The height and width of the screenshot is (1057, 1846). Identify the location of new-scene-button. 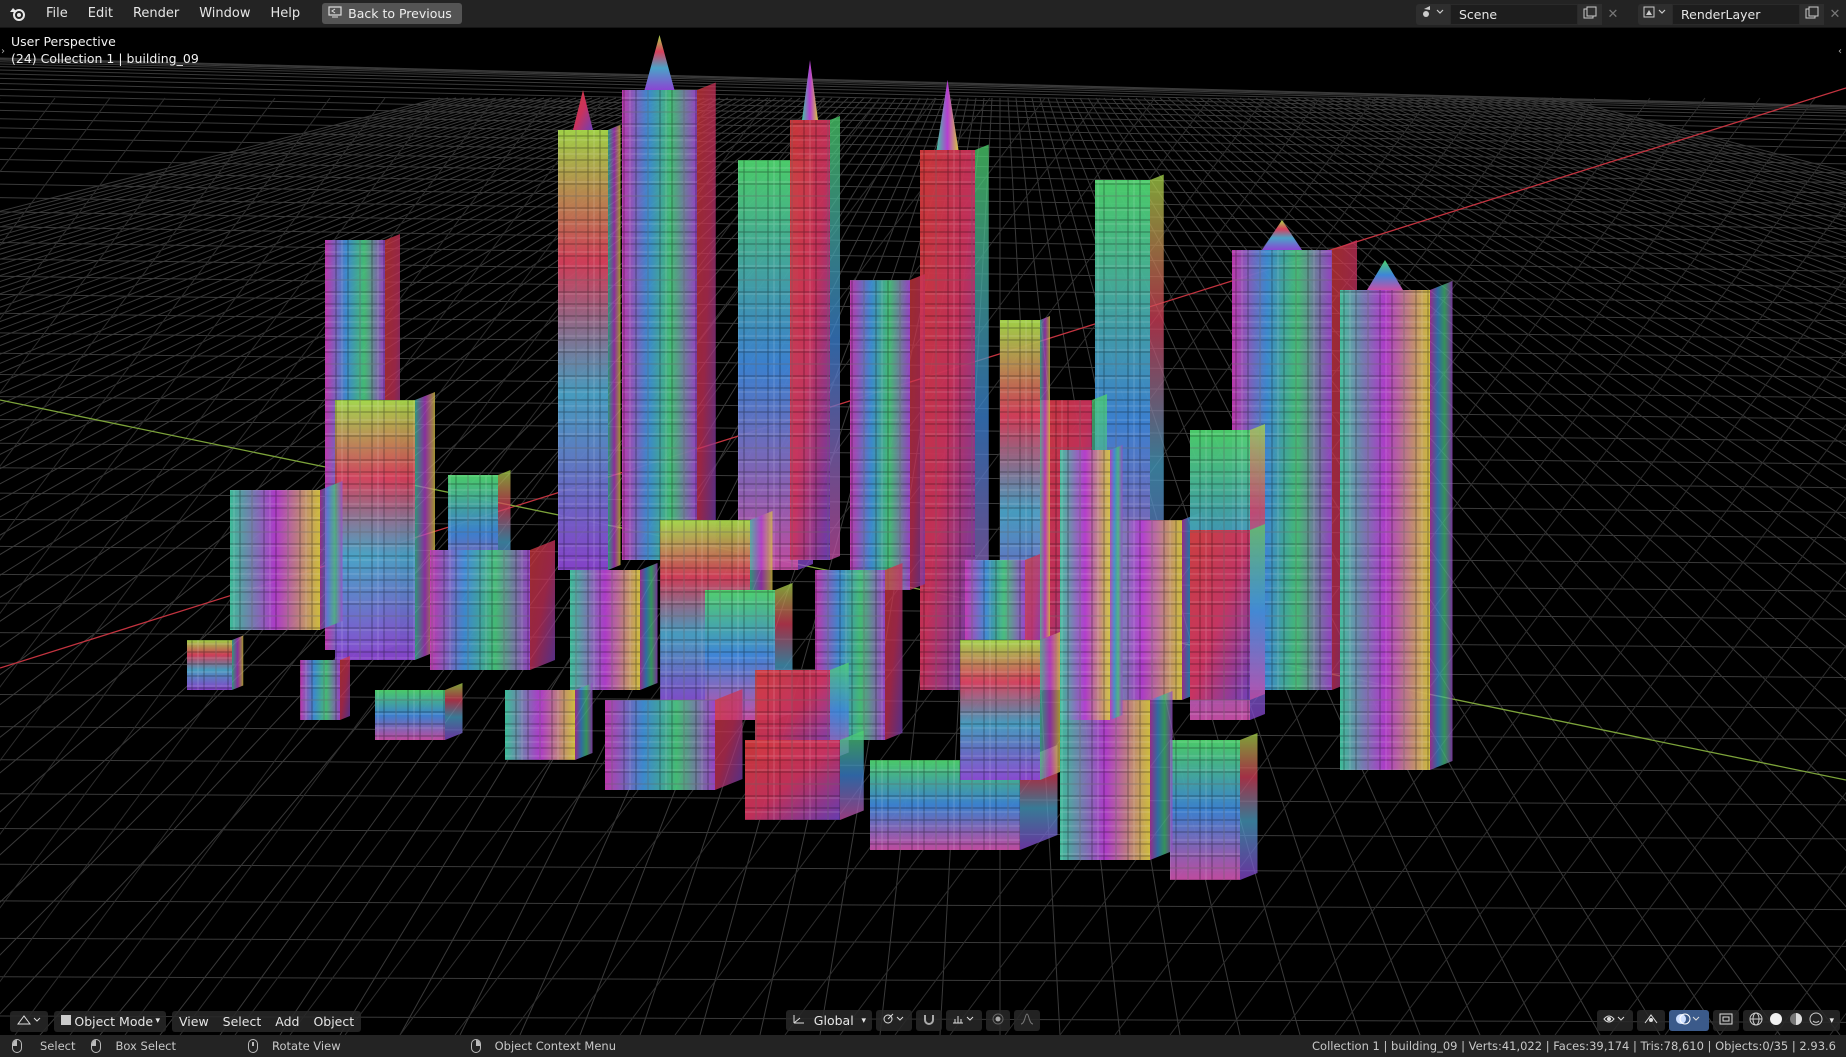
(1590, 14).